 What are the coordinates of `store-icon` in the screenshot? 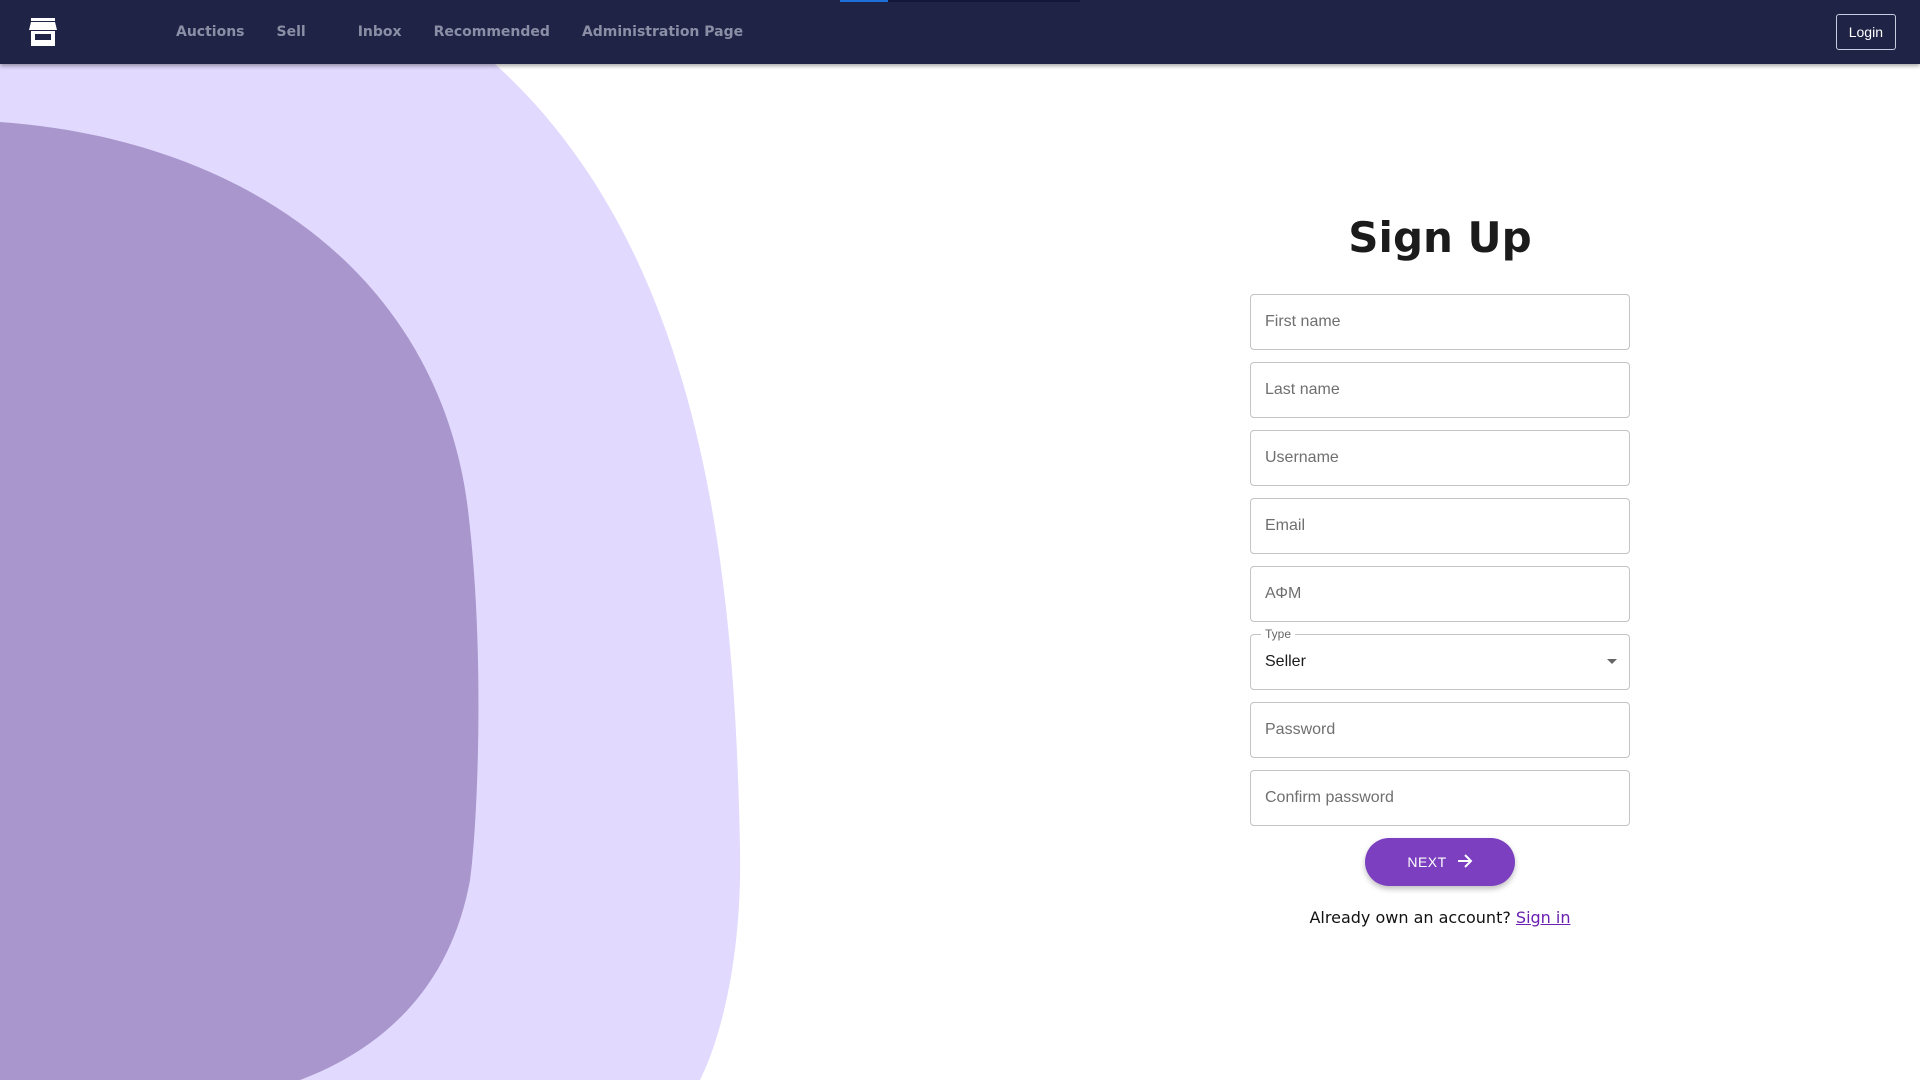 It's located at (43, 32).